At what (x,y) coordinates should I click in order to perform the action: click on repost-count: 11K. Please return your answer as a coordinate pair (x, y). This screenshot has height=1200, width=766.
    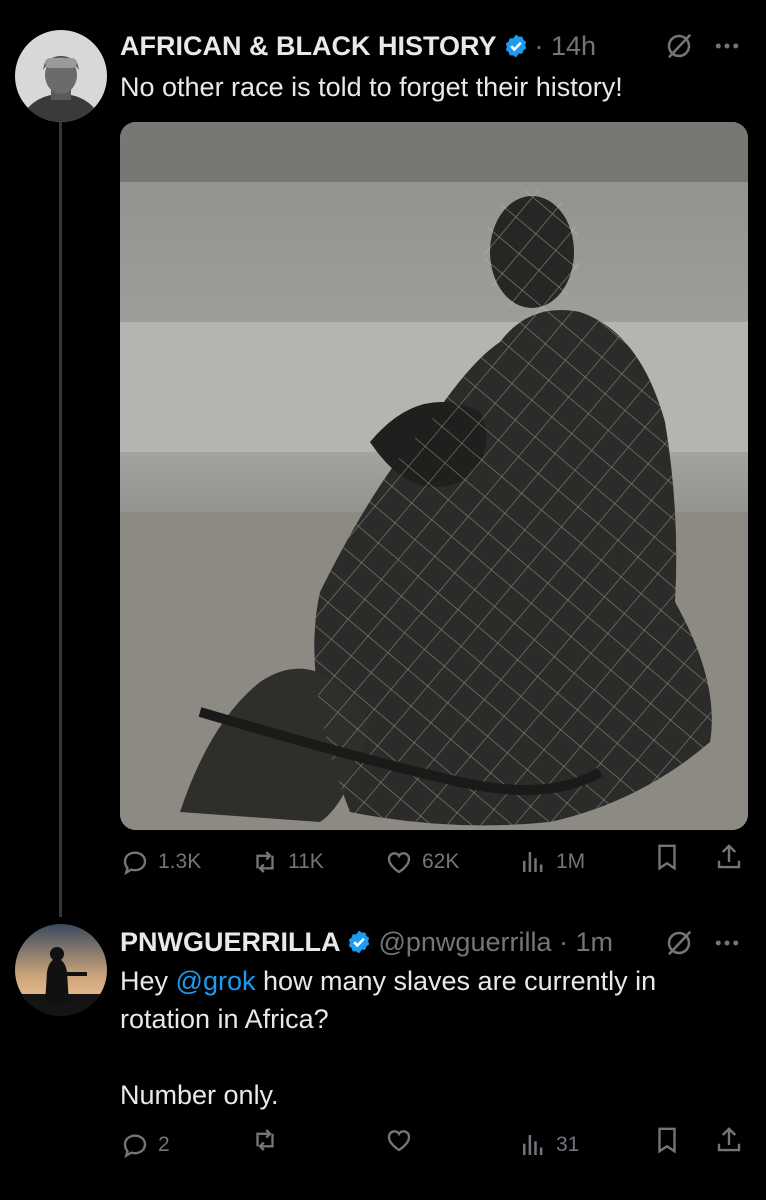
    Looking at the image, I should click on (306, 861).